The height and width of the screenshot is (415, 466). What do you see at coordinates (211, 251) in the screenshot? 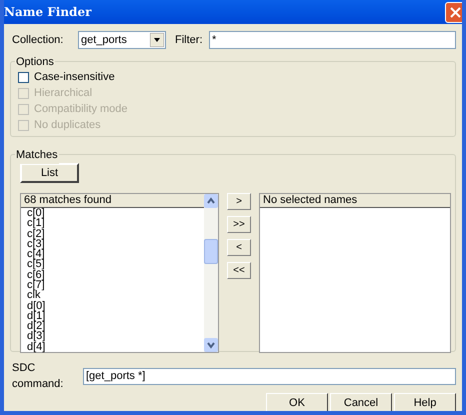
I see `scroll-thumb` at bounding box center [211, 251].